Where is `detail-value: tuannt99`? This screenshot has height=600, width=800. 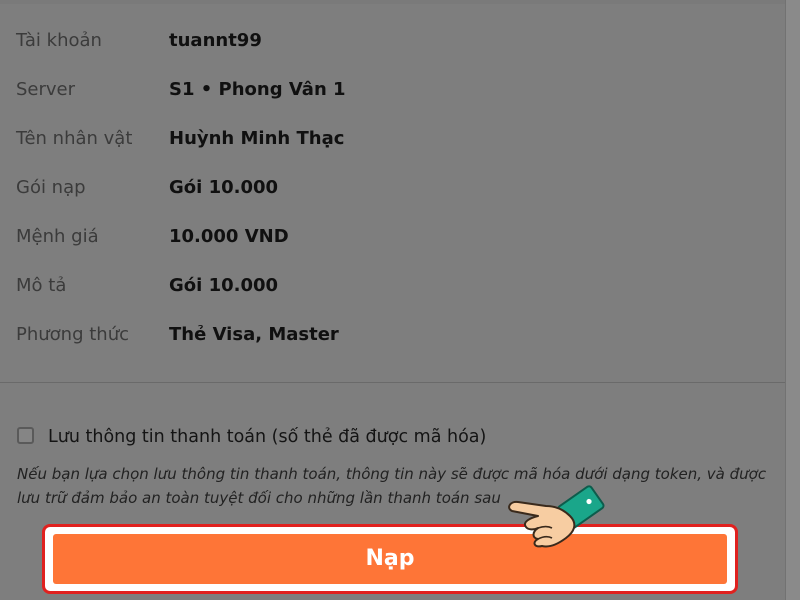 detail-value: tuannt99 is located at coordinates (215, 40).